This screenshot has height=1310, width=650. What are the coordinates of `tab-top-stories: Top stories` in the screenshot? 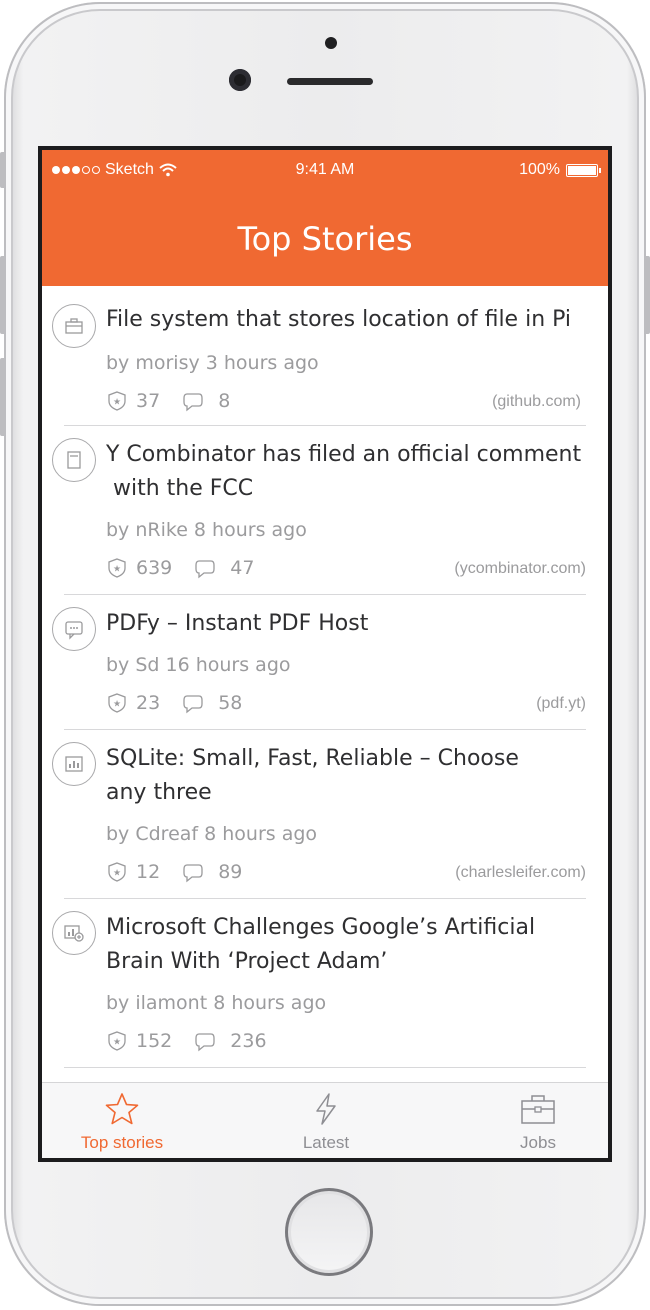 It's located at (122, 1120).